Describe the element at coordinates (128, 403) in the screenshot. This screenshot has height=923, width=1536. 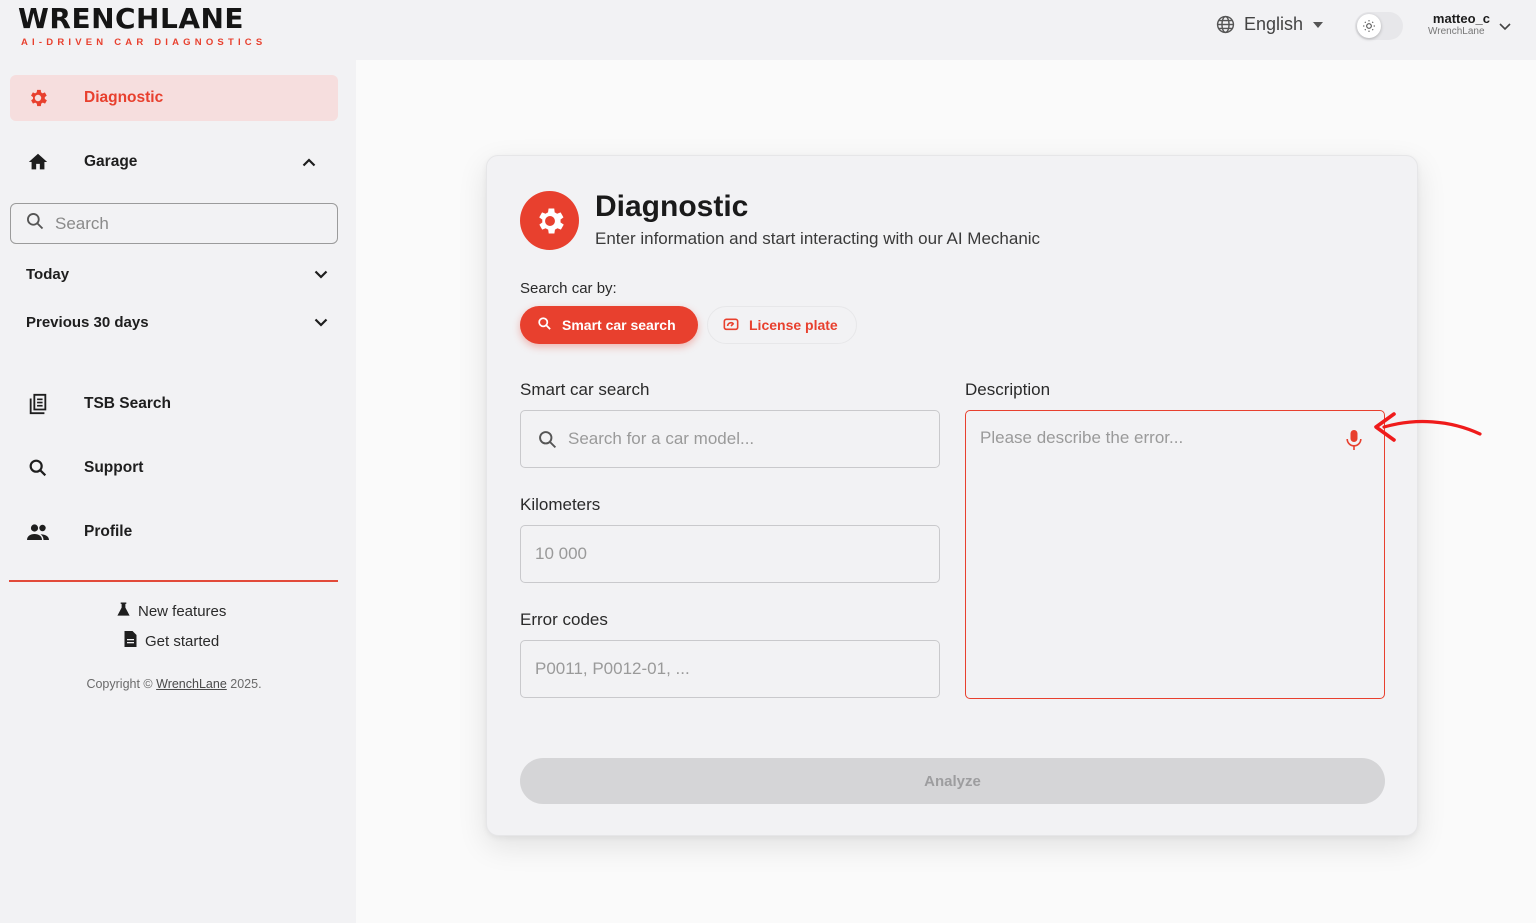
I see `sidebar-item-label: TSB Search` at that location.